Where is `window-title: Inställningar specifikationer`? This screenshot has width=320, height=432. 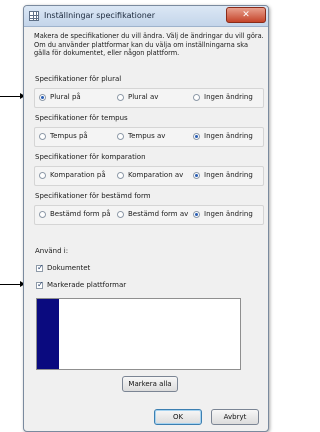
window-title: Inställningar specifikationer is located at coordinates (100, 15).